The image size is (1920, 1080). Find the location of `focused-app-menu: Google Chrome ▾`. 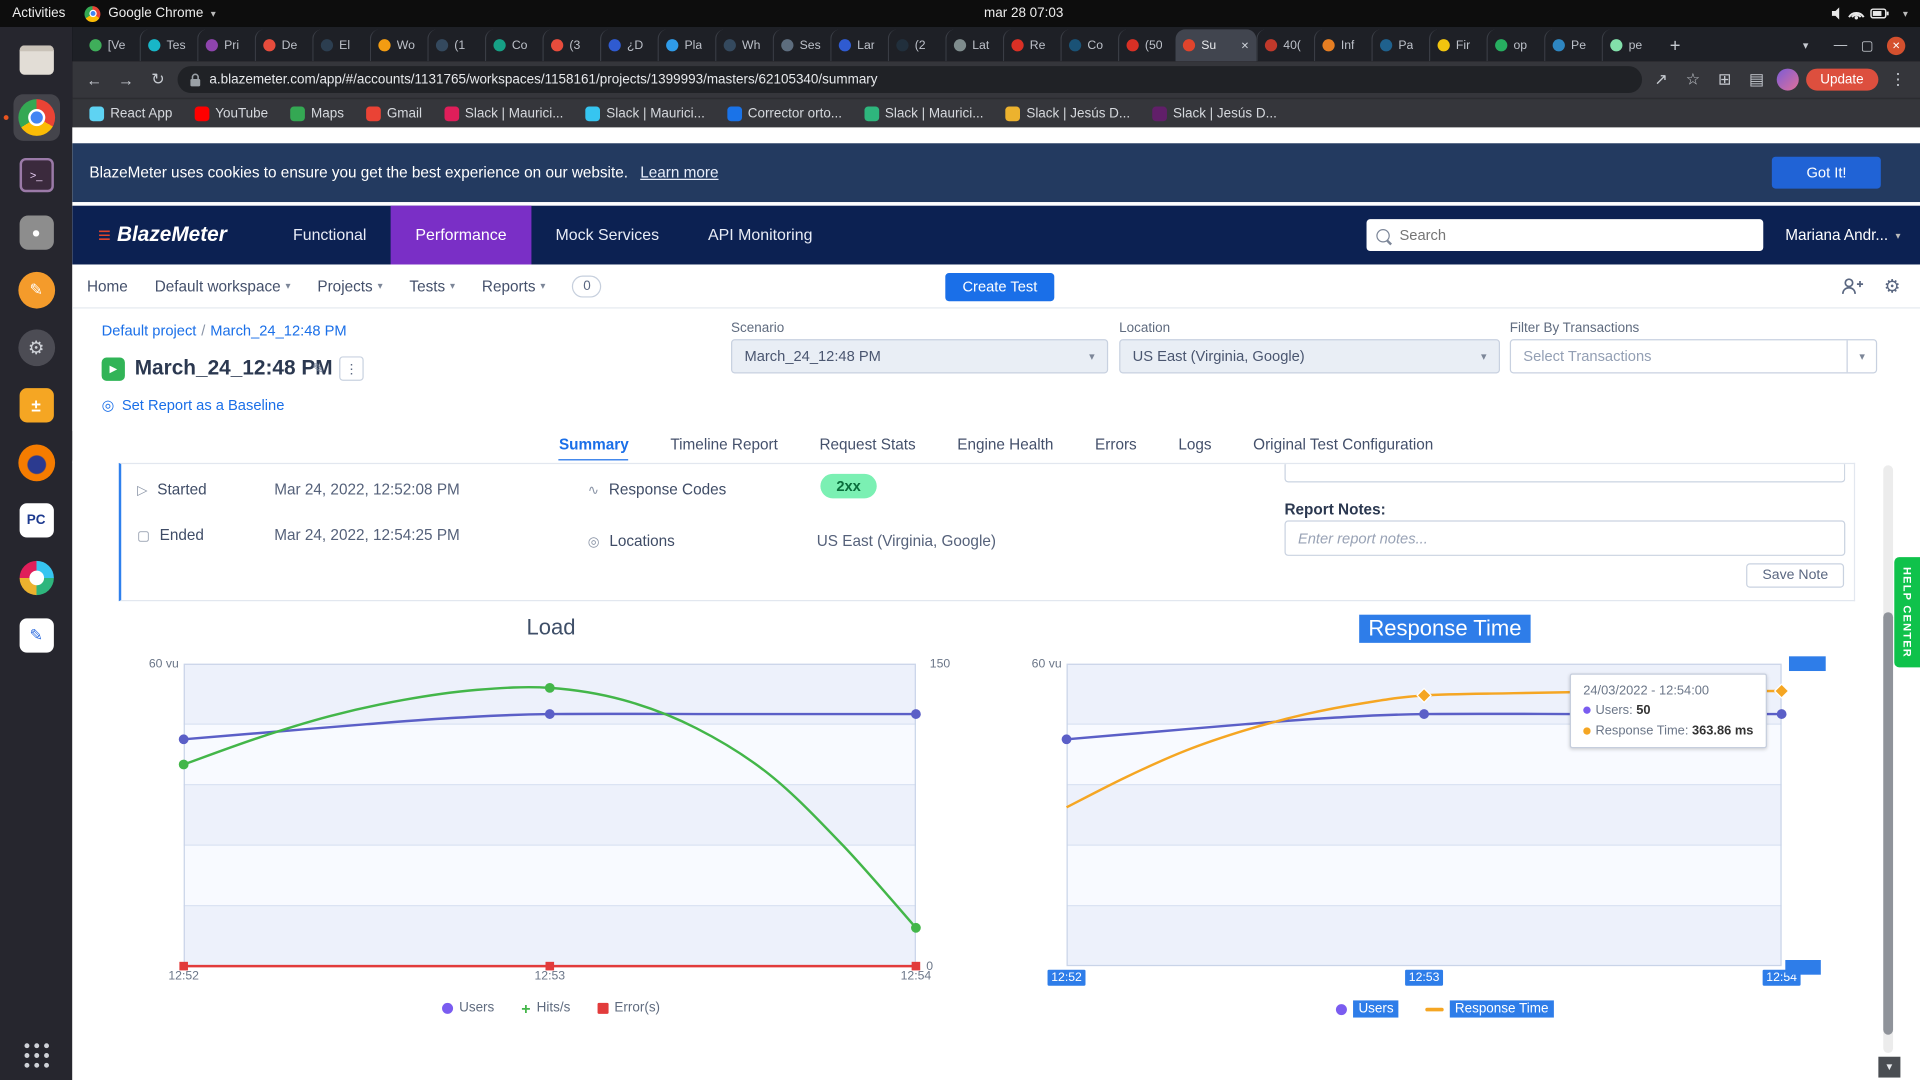

focused-app-menu: Google Chrome ▾ is located at coordinates (150, 13).